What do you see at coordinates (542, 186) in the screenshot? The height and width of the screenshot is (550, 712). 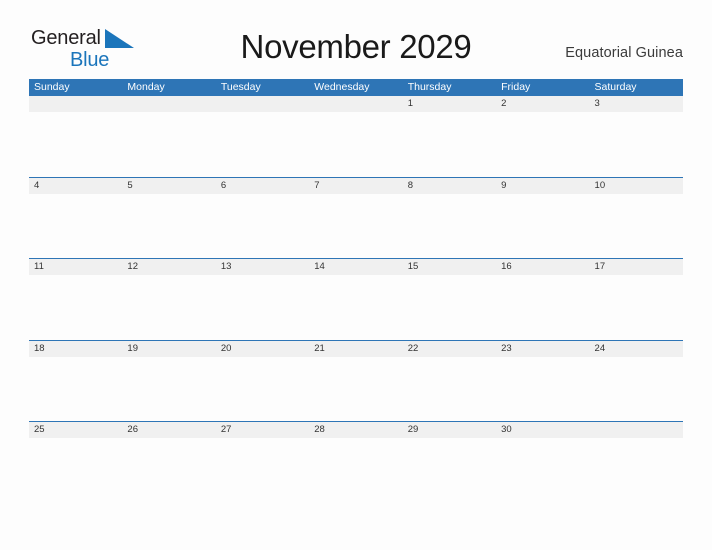 I see `calendar-day-cell: 9` at bounding box center [542, 186].